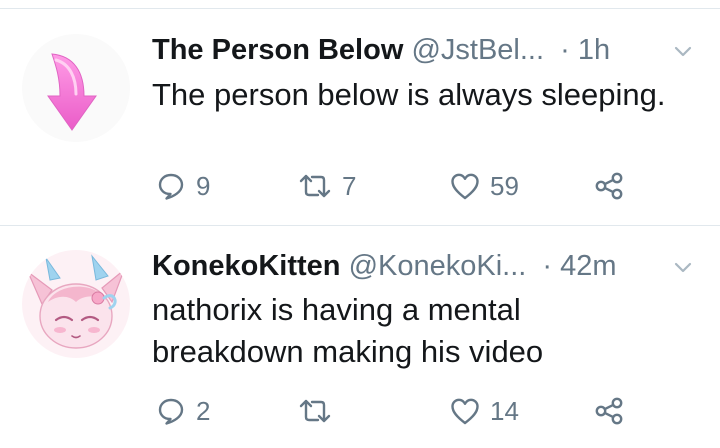 Image resolution: width=720 pixels, height=448 pixels. Describe the element at coordinates (412, 186) in the screenshot. I see `tweet-actions: 9 7 59` at that location.